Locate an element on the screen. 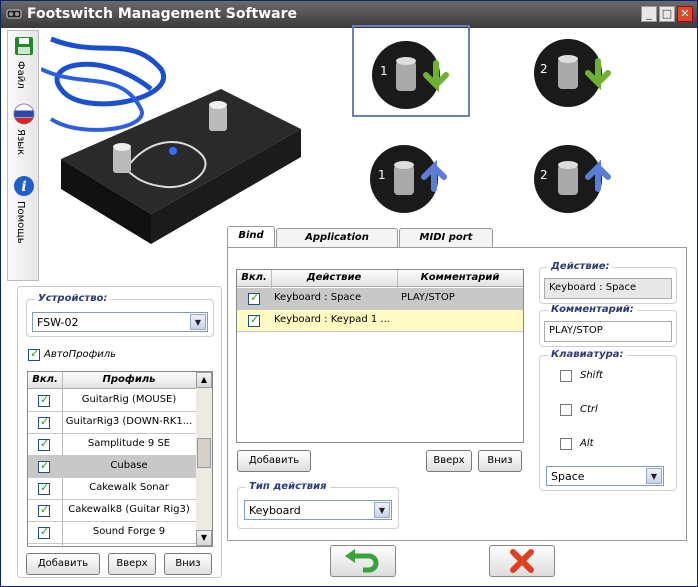 Image resolution: width=698 pixels, height=587 pixels. pedal1-release-action-tile: 1 is located at coordinates (411, 177).